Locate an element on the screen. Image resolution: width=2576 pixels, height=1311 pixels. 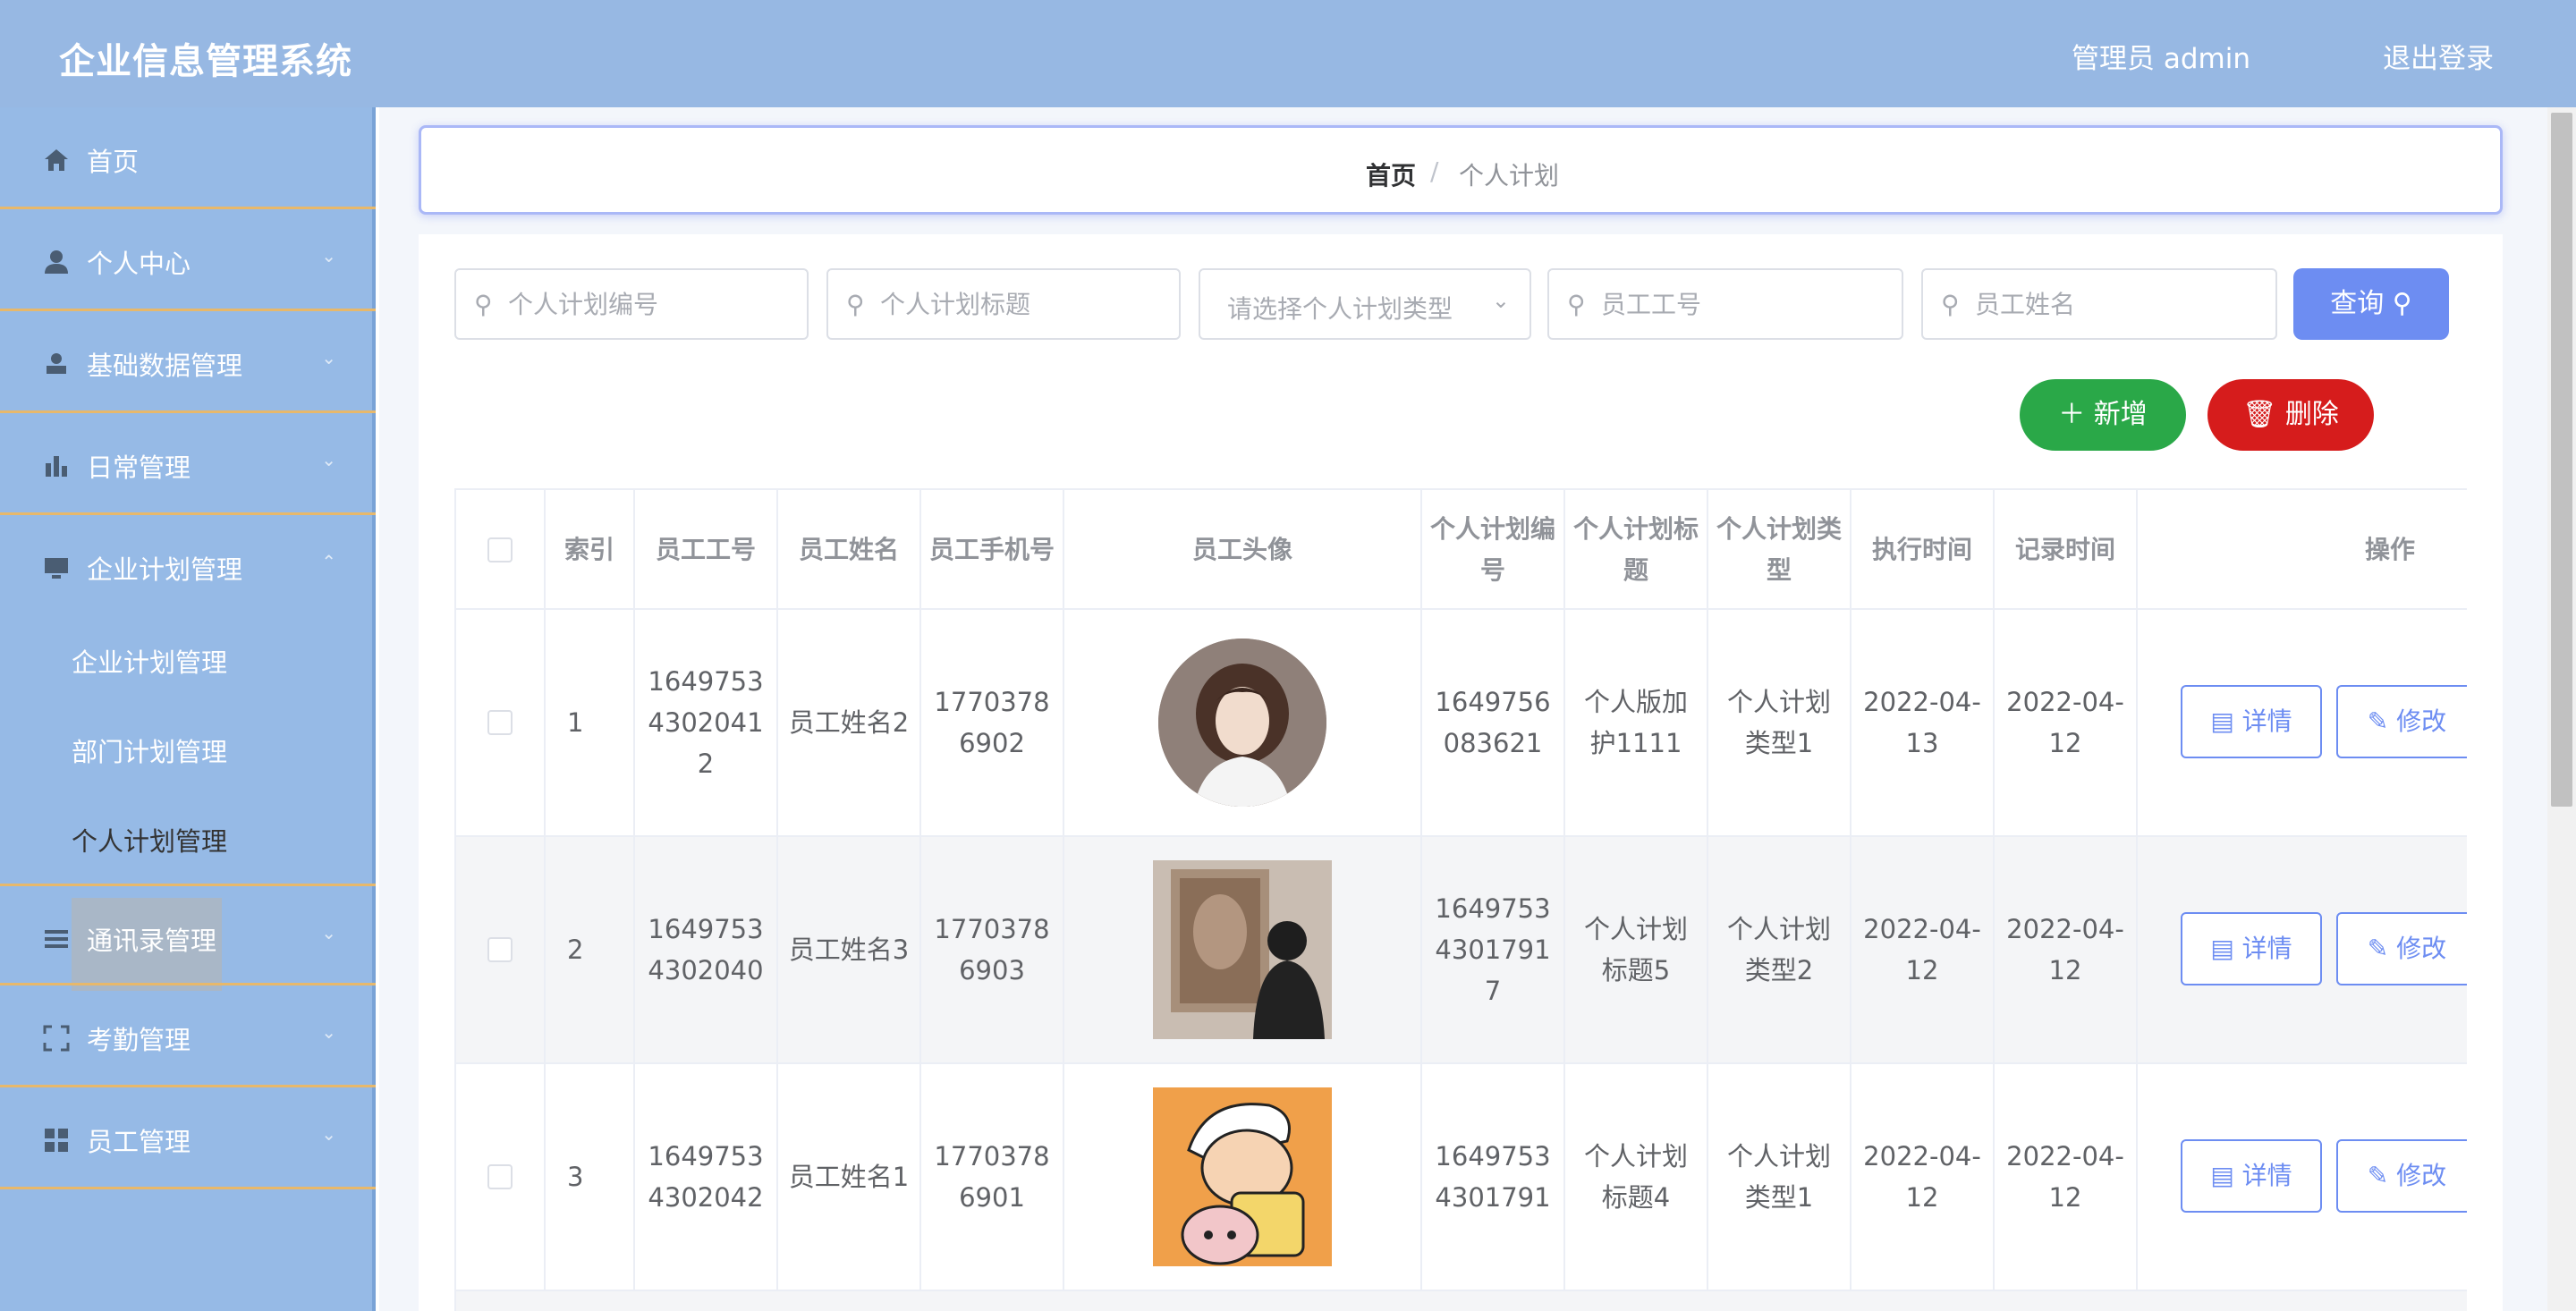
submenu-personal-plan: 个人计划管理 is located at coordinates (149, 839).